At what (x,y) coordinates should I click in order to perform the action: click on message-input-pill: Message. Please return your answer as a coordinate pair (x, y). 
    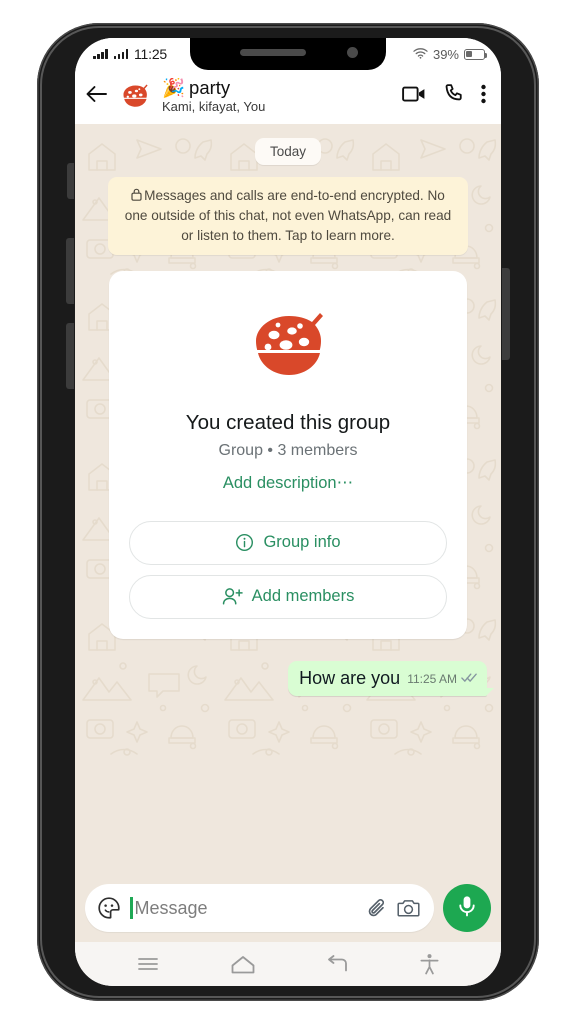
    Looking at the image, I should click on (259, 908).